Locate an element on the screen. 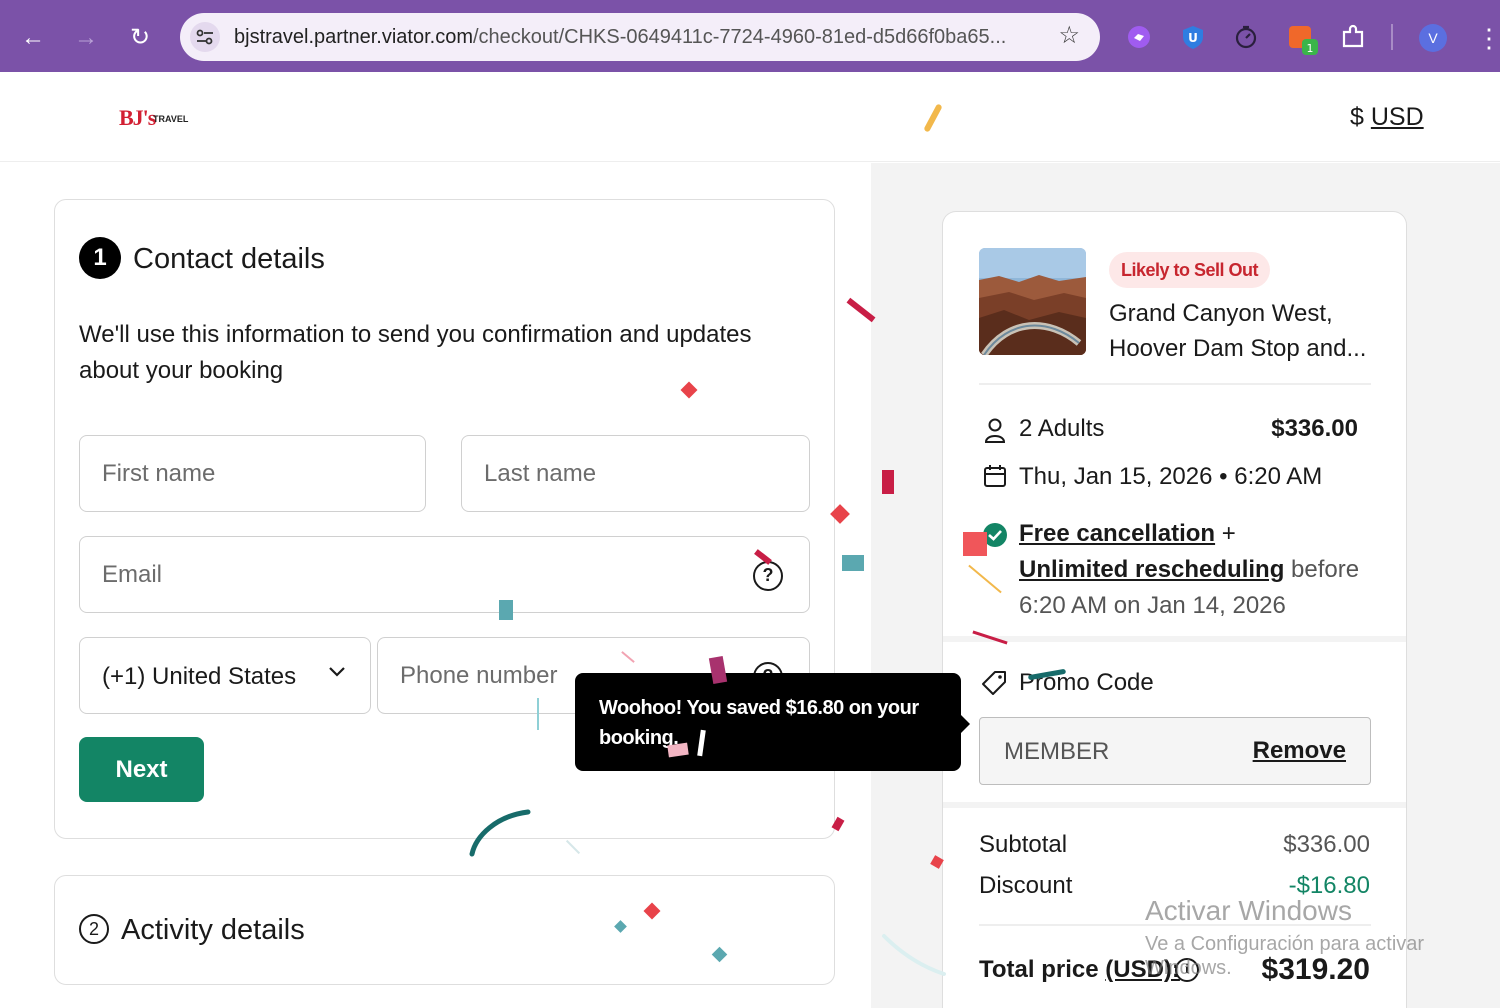 This screenshot has height=1008, width=1500. country-code-select: (+1) United States is located at coordinates (225, 675).